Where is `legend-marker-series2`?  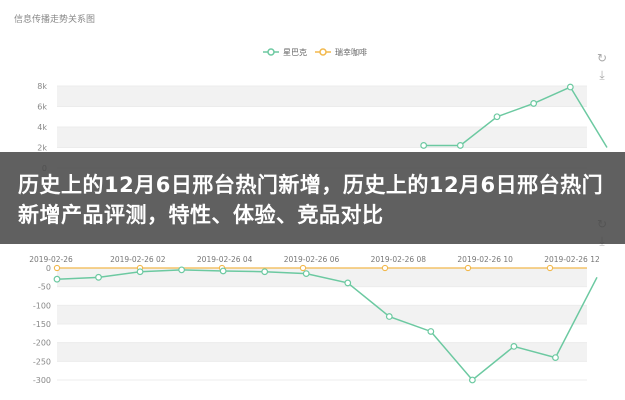
legend-marker-series2 is located at coordinates (323, 52).